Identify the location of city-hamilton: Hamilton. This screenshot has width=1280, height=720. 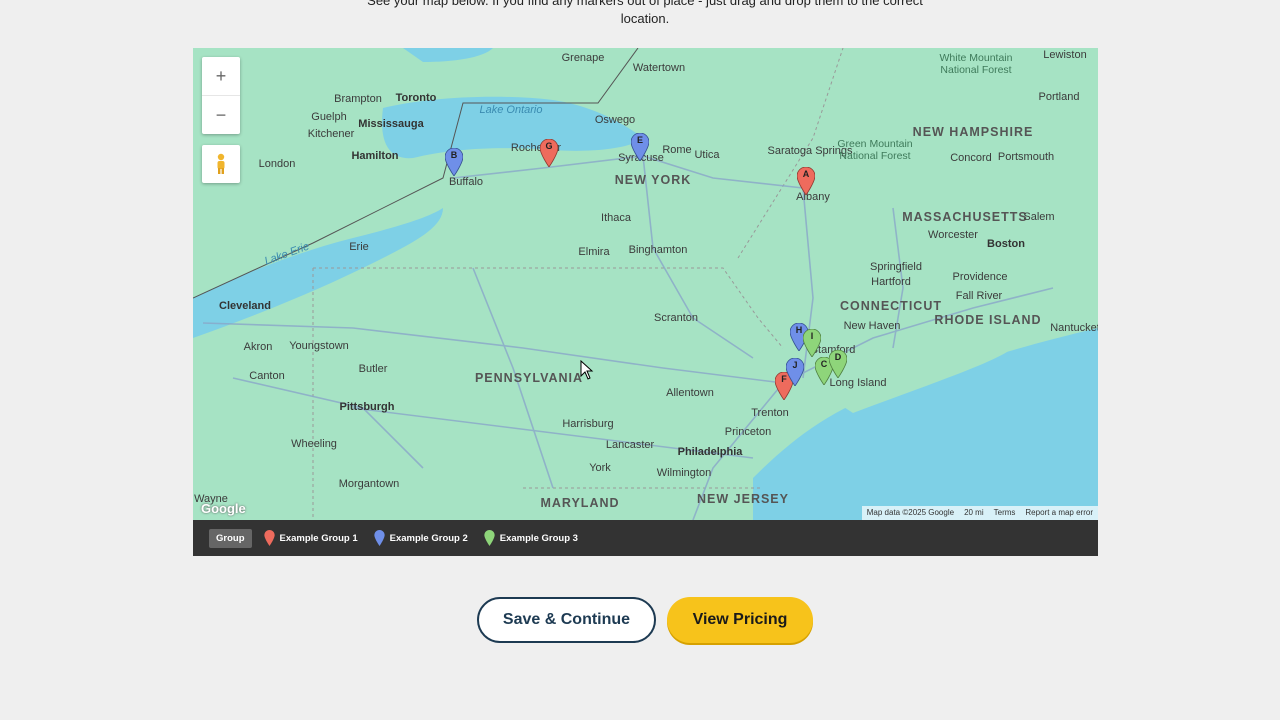
(375, 156).